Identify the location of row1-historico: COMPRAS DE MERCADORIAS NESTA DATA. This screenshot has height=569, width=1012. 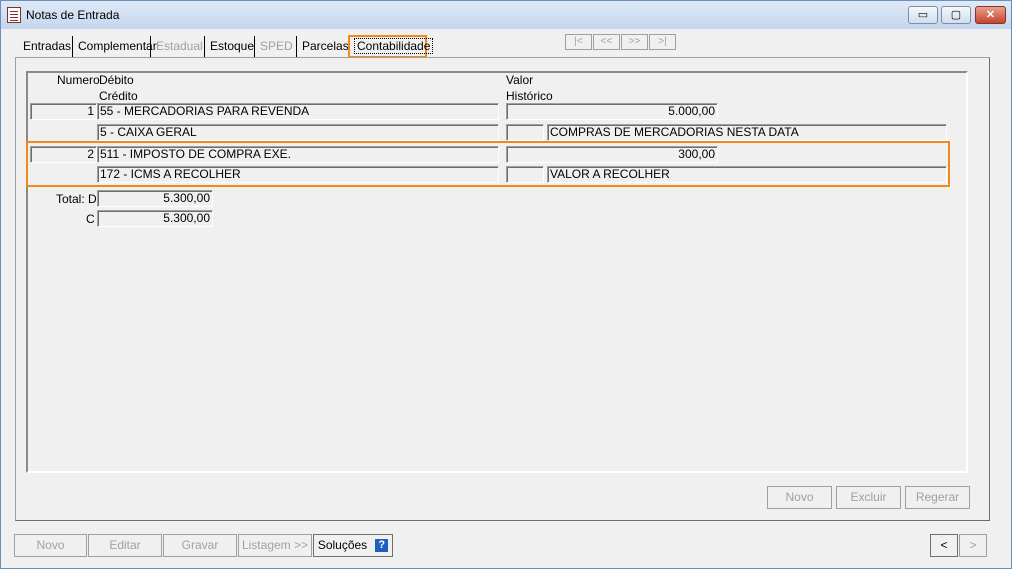
(747, 132).